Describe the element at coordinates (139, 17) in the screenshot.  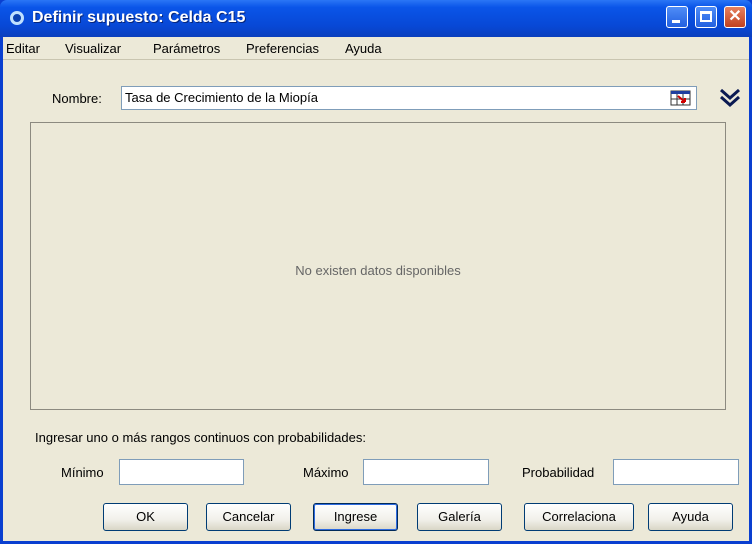
I see `window-title: Definir supuesto: Celda C15` at that location.